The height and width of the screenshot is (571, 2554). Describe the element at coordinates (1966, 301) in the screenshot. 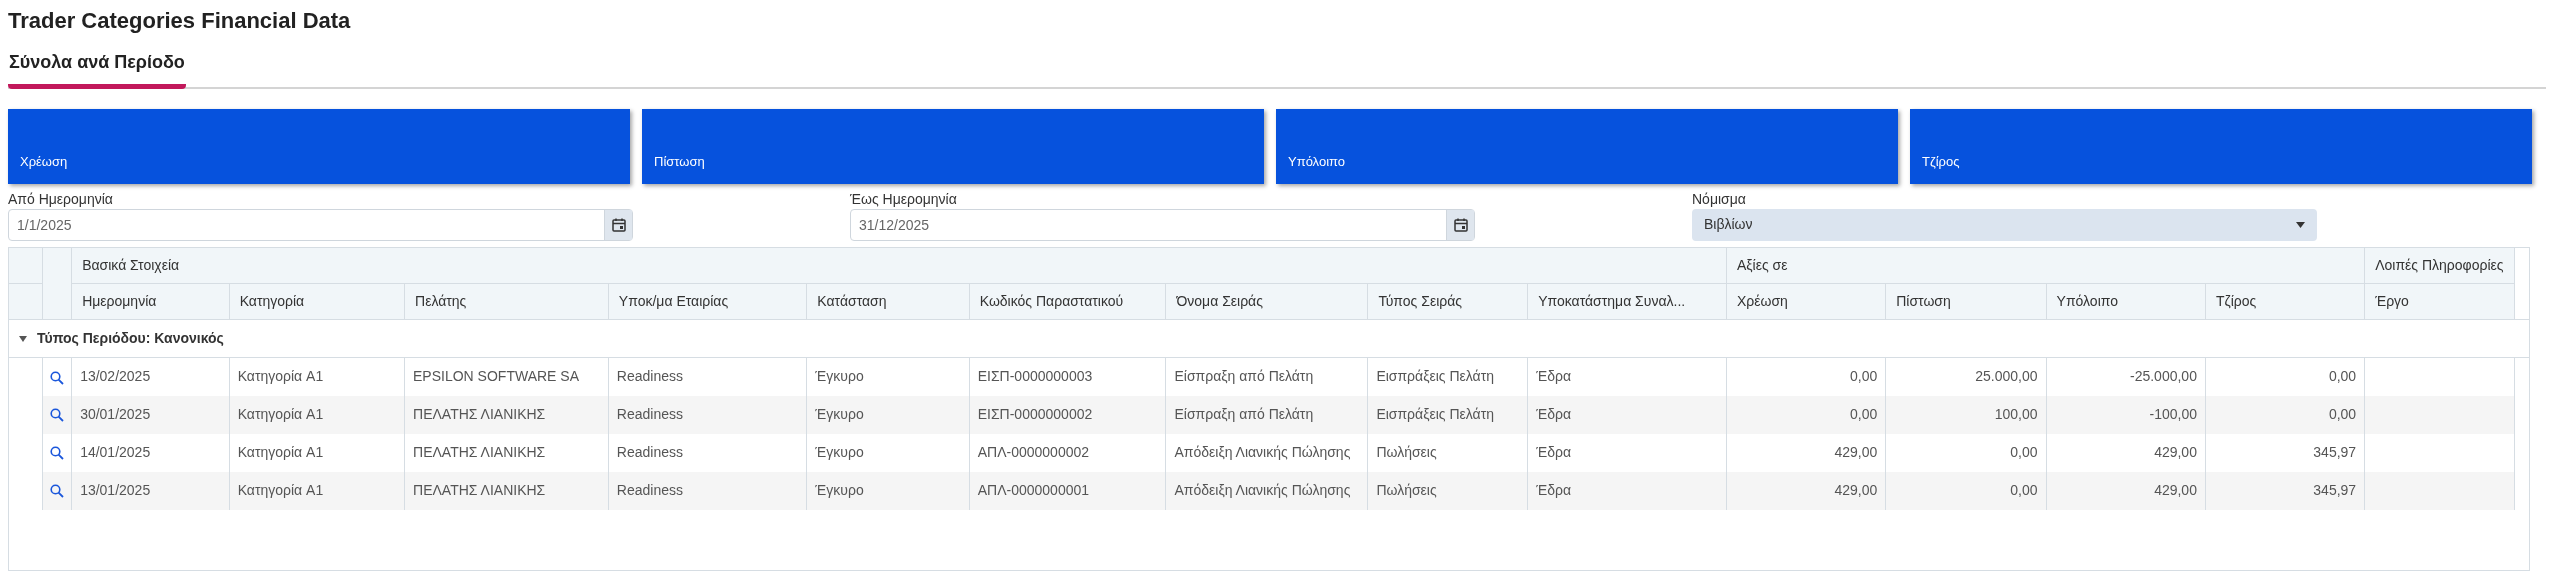

I see `column-header: Πίστωση` at that location.